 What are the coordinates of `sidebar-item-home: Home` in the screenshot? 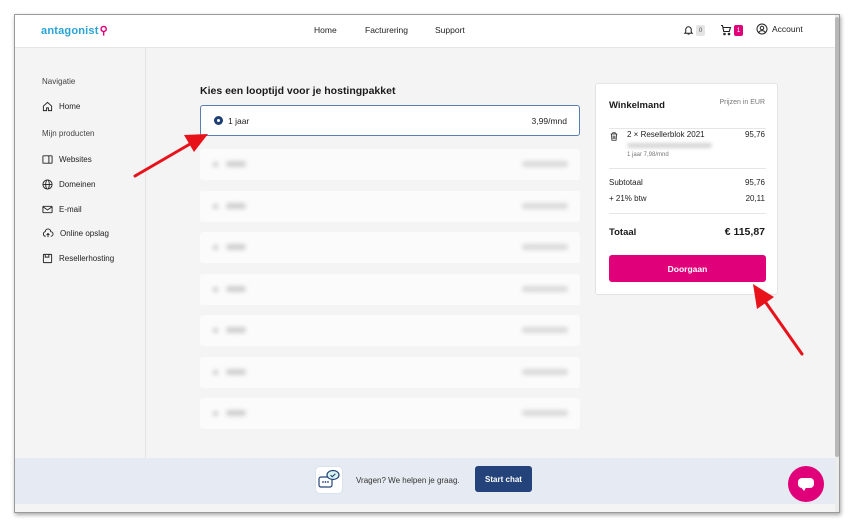 It's located at (61, 106).